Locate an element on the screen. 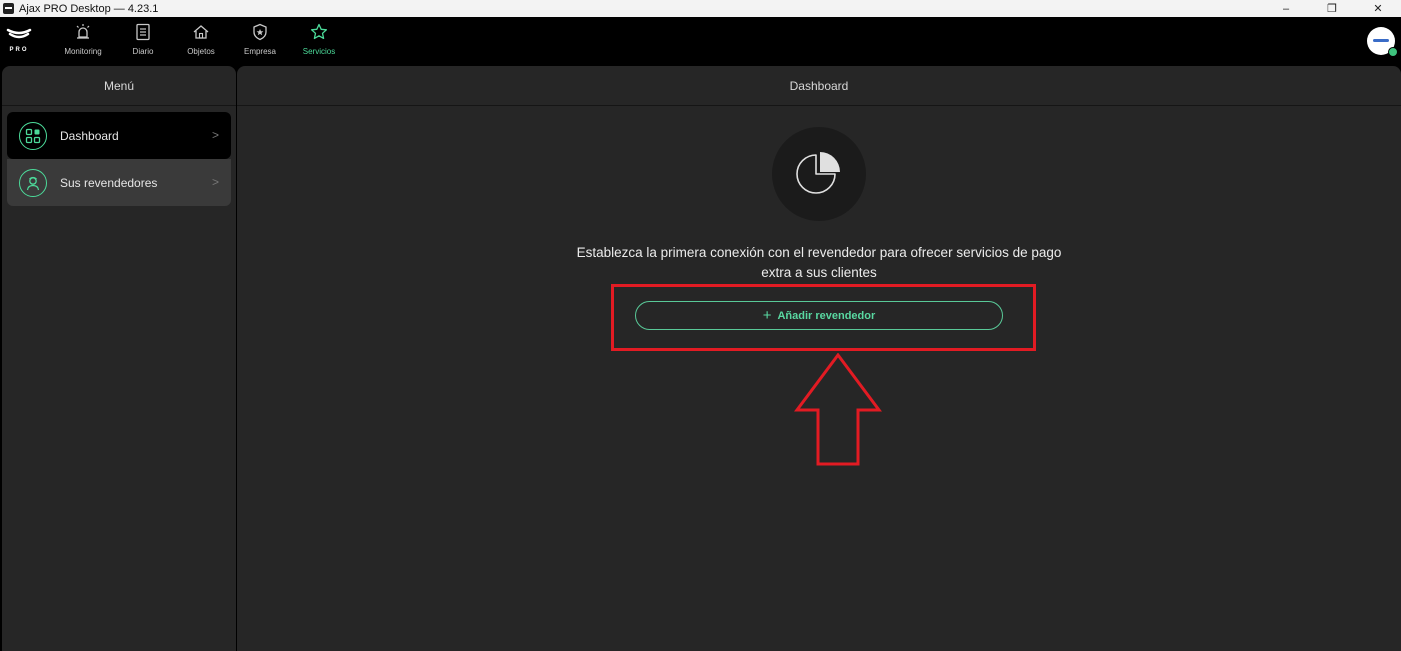 Image resolution: width=1401 pixels, height=651 pixels. reseller-icon is located at coordinates (33, 182).